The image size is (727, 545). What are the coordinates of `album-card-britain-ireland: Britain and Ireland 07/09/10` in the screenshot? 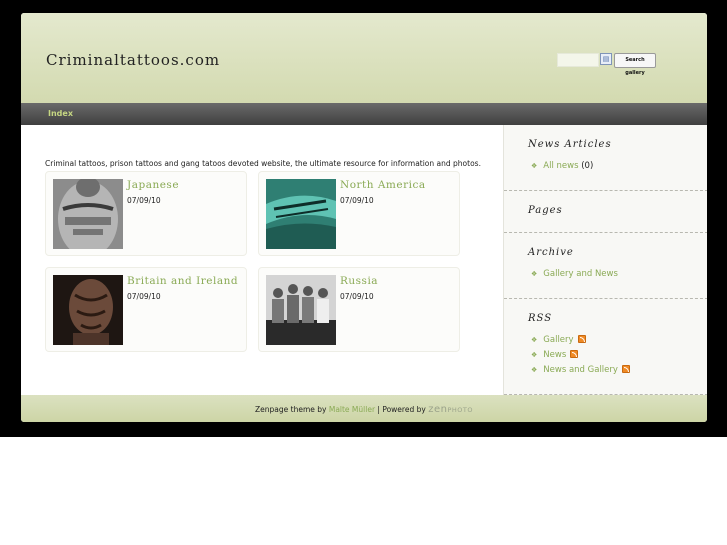 It's located at (146, 309).